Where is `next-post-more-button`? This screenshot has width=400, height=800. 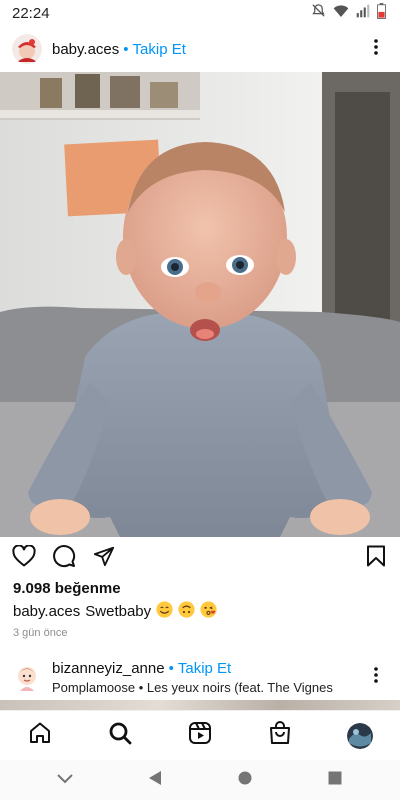 next-post-more-button is located at coordinates (376, 677).